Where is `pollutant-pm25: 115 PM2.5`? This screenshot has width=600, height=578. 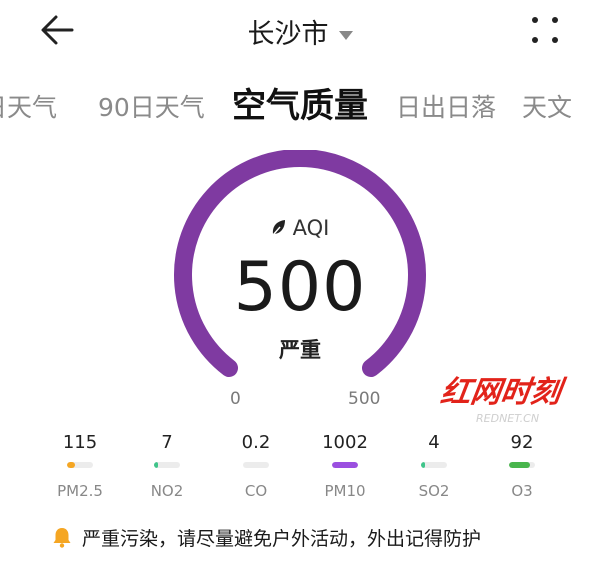 pollutant-pm25: 115 PM2.5 is located at coordinates (80, 465).